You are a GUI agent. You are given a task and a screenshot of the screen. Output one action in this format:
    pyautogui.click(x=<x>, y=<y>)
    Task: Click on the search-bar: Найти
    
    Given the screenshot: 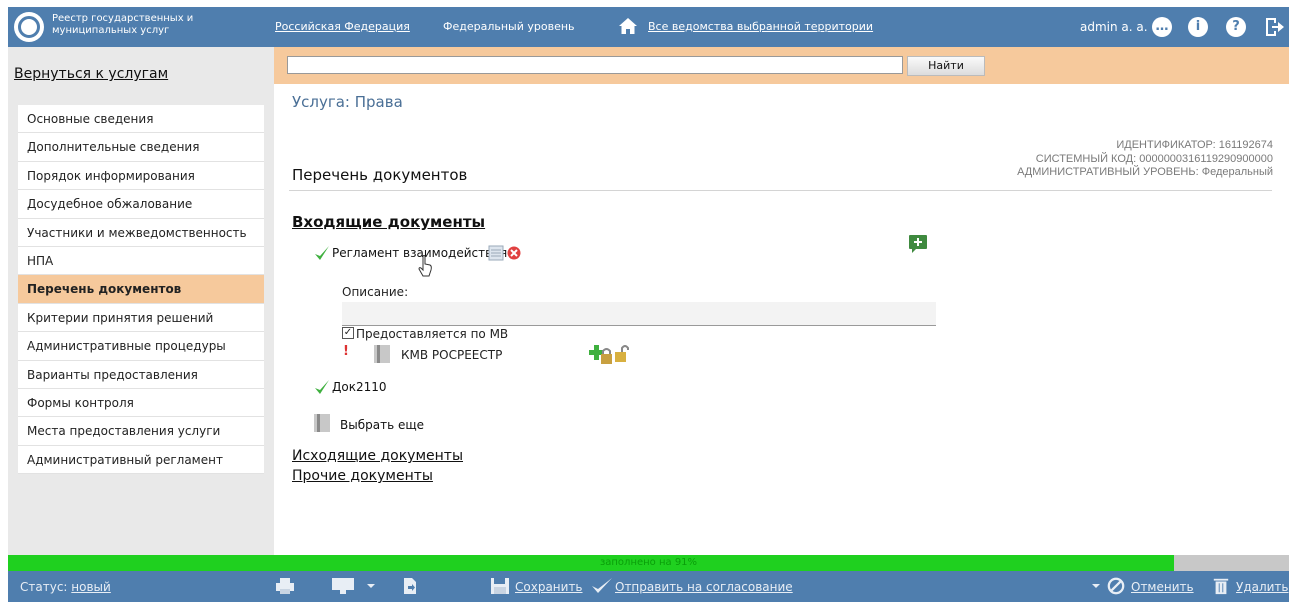 What is the action you would take?
    pyautogui.click(x=781, y=65)
    